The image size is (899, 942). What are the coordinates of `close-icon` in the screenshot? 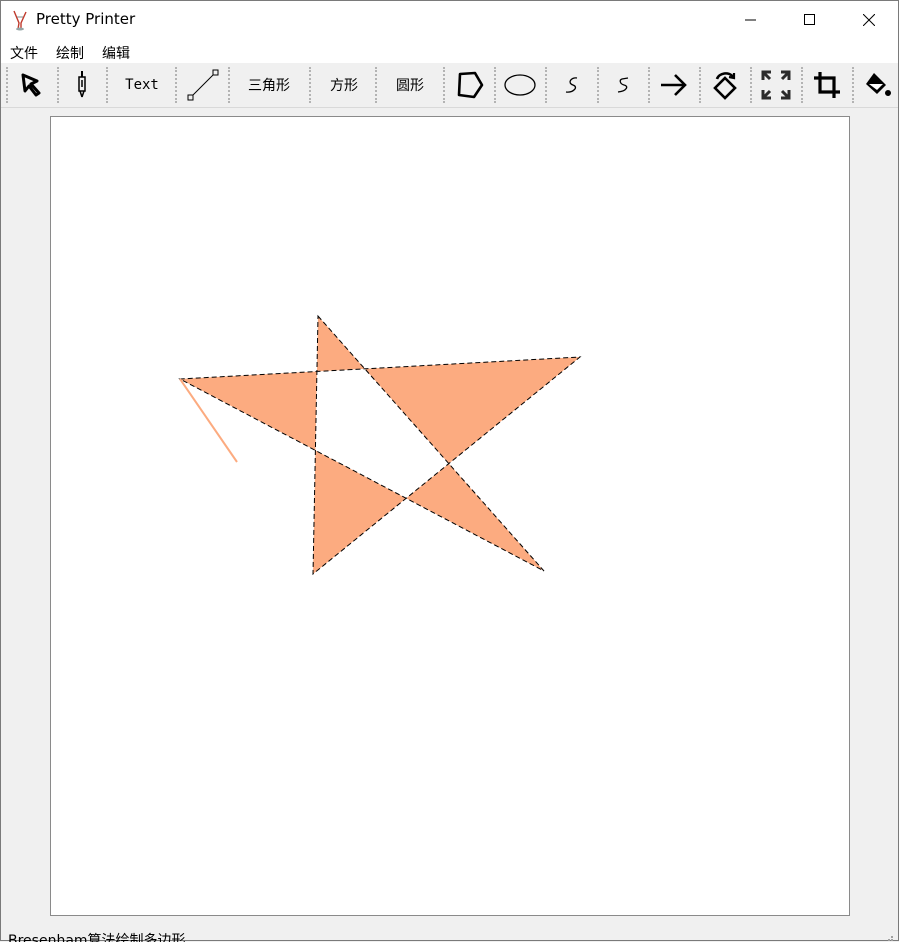 It's located at (869, 20).